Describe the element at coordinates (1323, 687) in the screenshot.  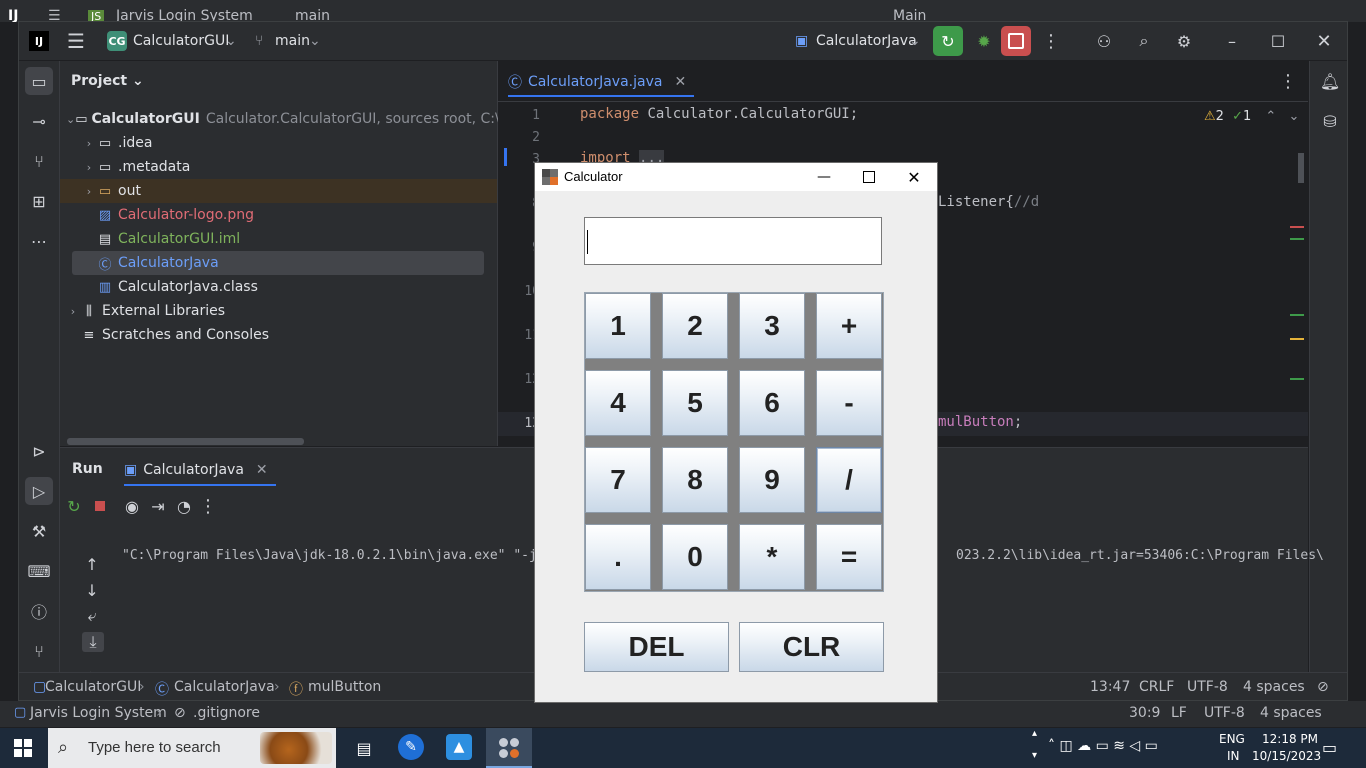
I see `lock-icon: ⊘` at that location.